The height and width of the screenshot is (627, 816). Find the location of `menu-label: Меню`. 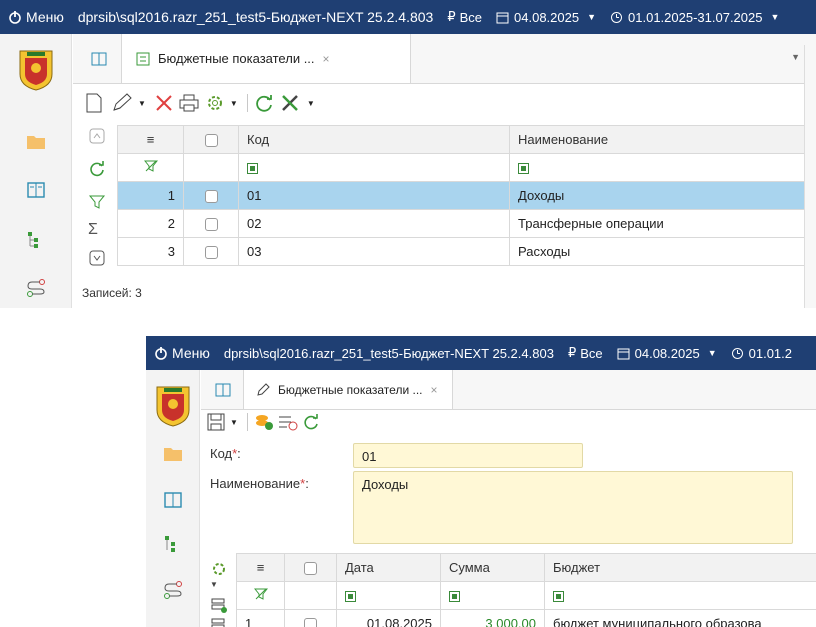

menu-label: Меню is located at coordinates (45, 17).